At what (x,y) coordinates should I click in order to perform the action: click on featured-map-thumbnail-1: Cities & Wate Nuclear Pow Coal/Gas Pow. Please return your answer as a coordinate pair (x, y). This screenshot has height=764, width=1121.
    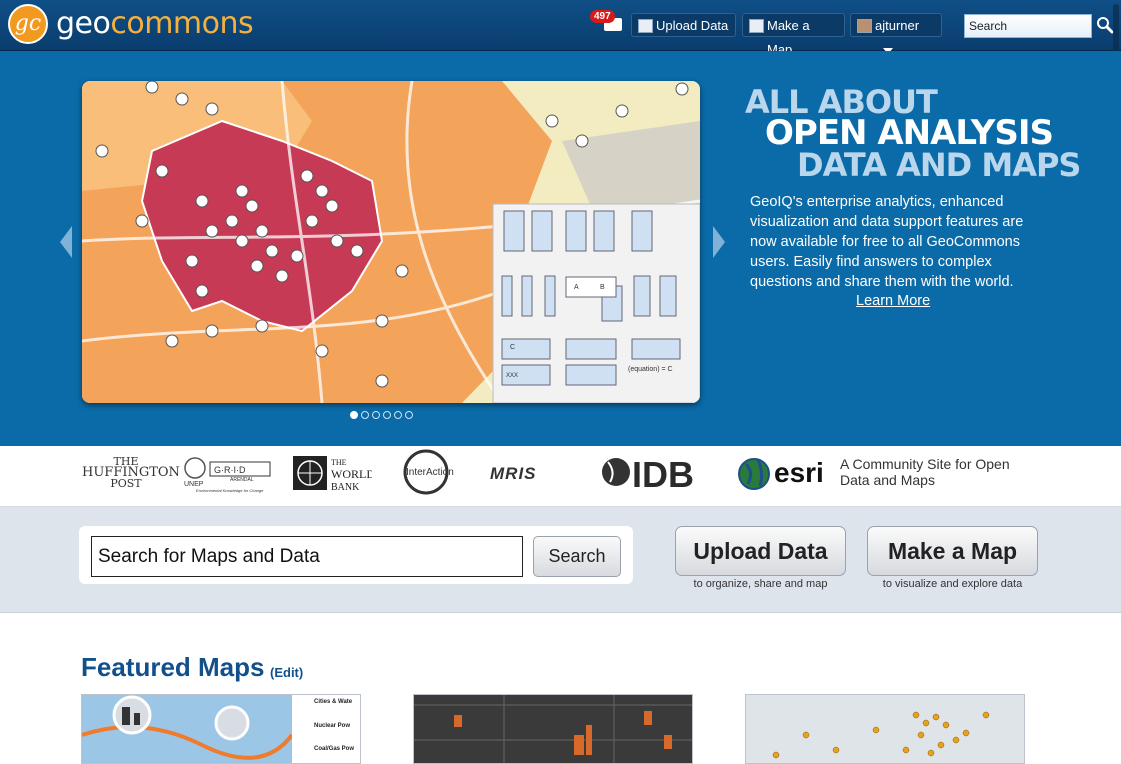
    Looking at the image, I should click on (221, 729).